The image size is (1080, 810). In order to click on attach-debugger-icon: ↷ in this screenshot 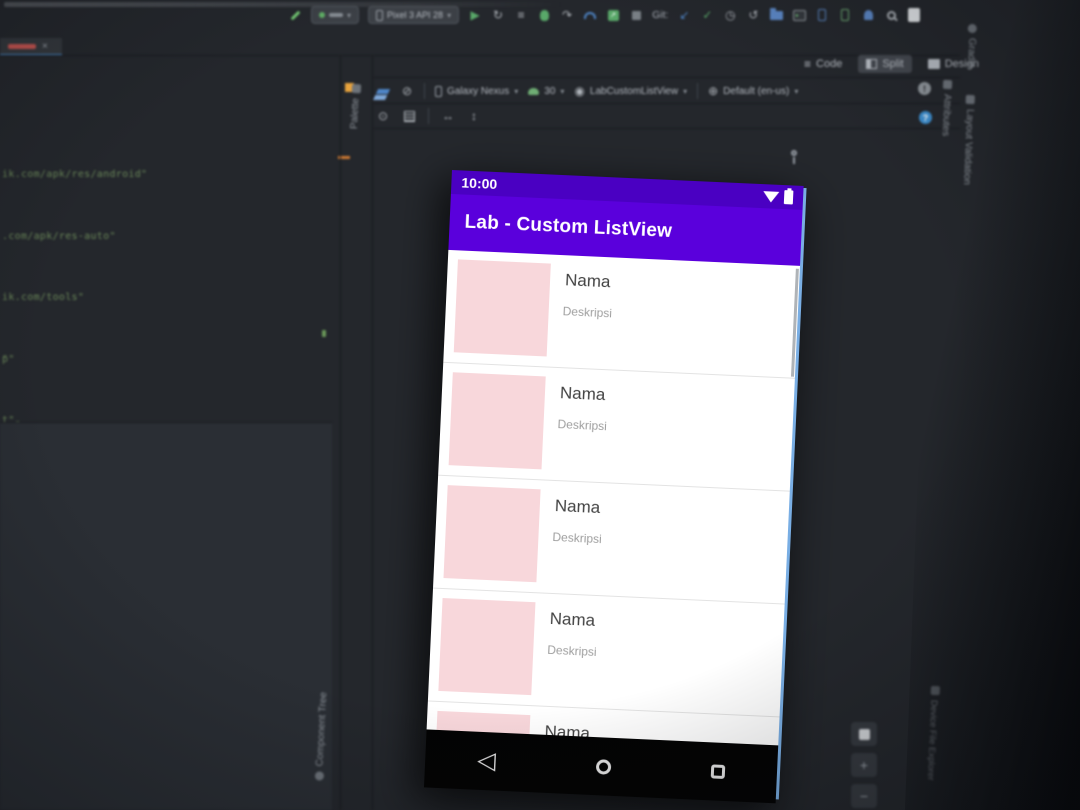, I will do `click(567, 15)`.